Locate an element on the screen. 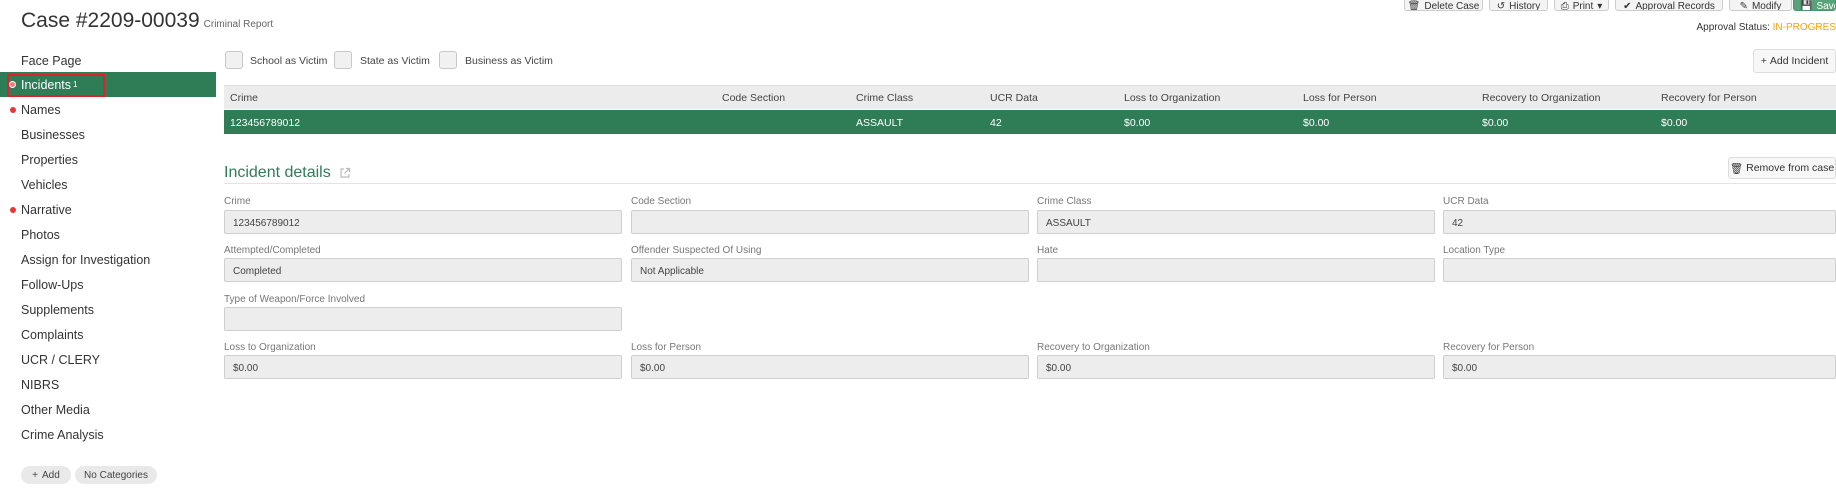 The width and height of the screenshot is (1836, 496). loss-for-person-label: Loss for Person is located at coordinates (666, 347).